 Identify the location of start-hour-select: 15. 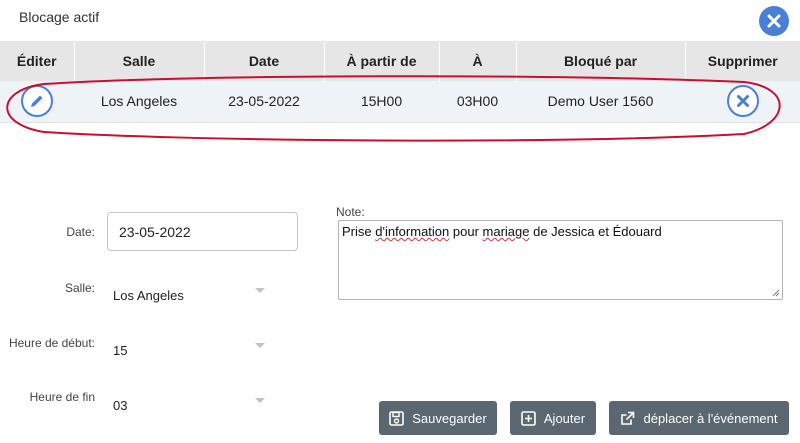
(190, 350).